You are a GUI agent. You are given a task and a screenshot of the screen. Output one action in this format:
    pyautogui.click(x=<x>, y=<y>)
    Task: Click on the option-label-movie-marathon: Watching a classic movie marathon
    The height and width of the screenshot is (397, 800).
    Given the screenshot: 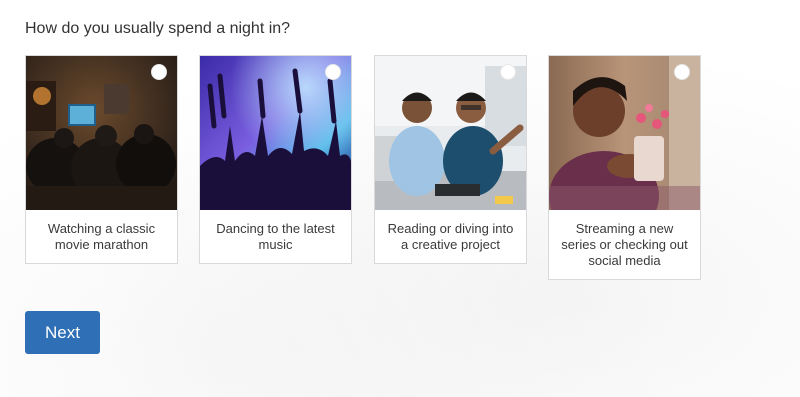 What is the action you would take?
    pyautogui.click(x=101, y=236)
    